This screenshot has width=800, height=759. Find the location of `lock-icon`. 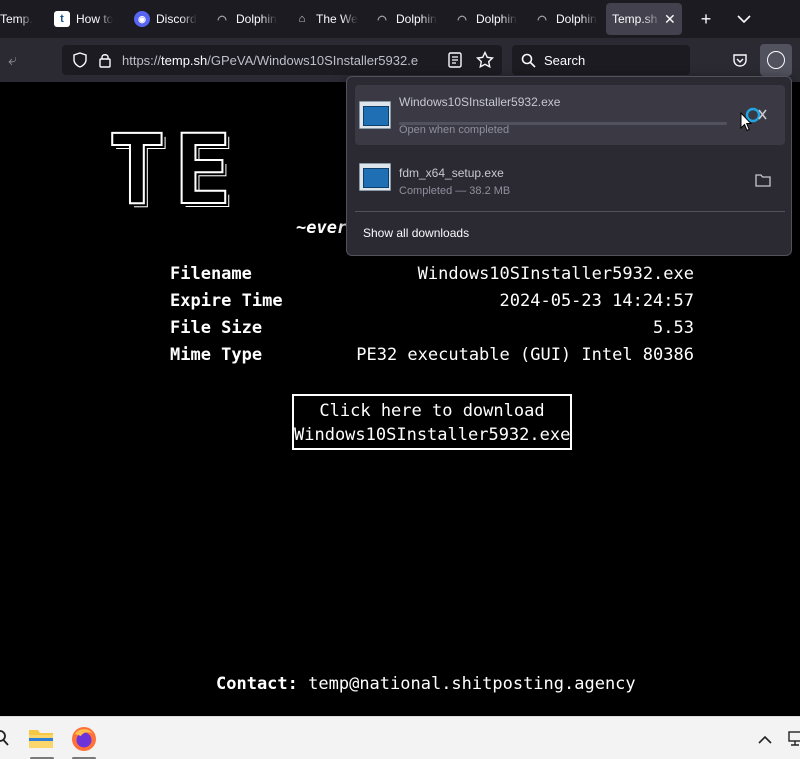

lock-icon is located at coordinates (105, 60).